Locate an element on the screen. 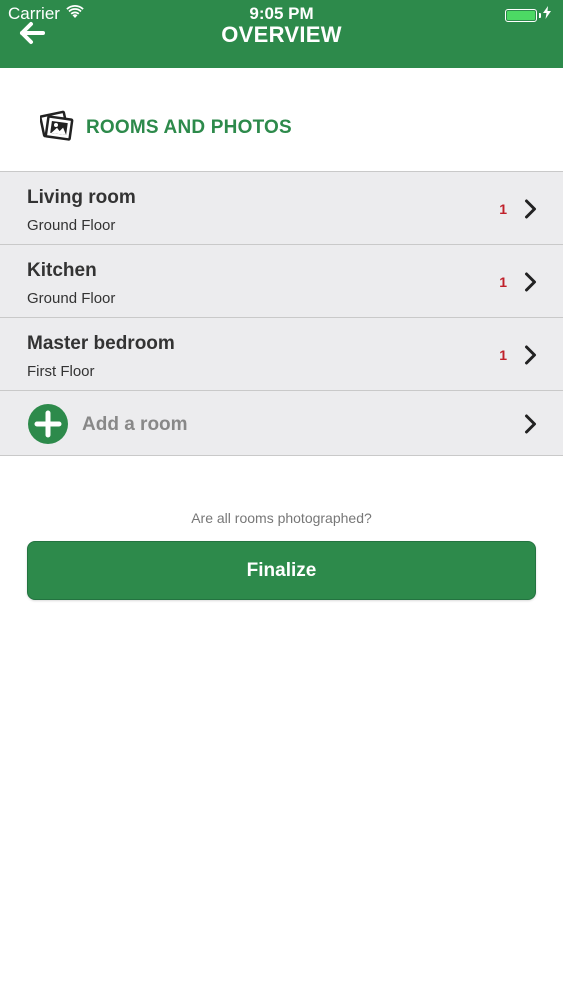 This screenshot has width=563, height=1000. add-circle-icon is located at coordinates (48, 426).